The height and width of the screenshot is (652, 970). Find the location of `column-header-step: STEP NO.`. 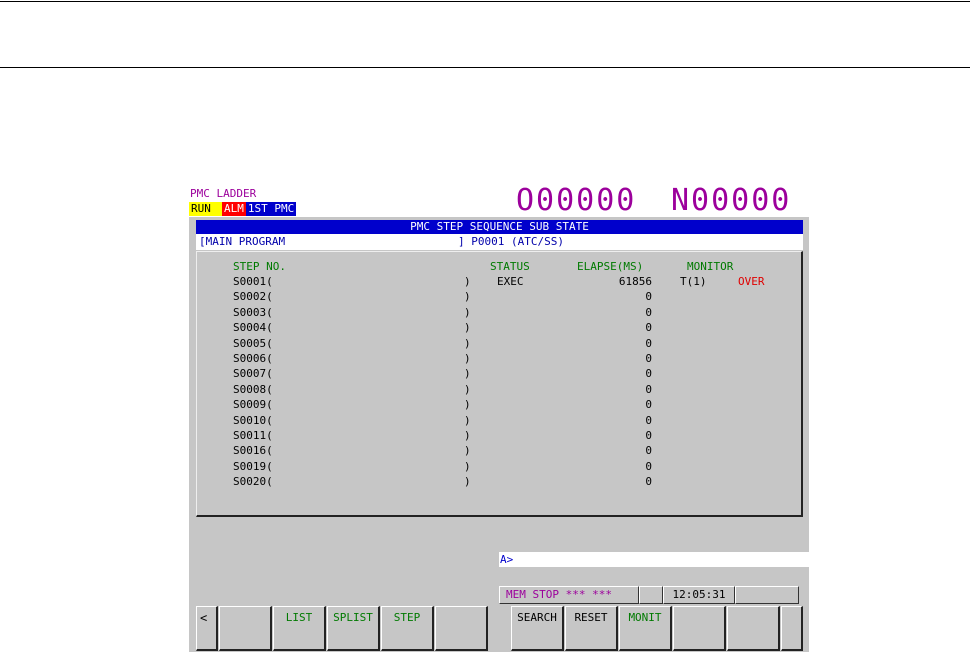

column-header-step: STEP NO. is located at coordinates (259, 266).